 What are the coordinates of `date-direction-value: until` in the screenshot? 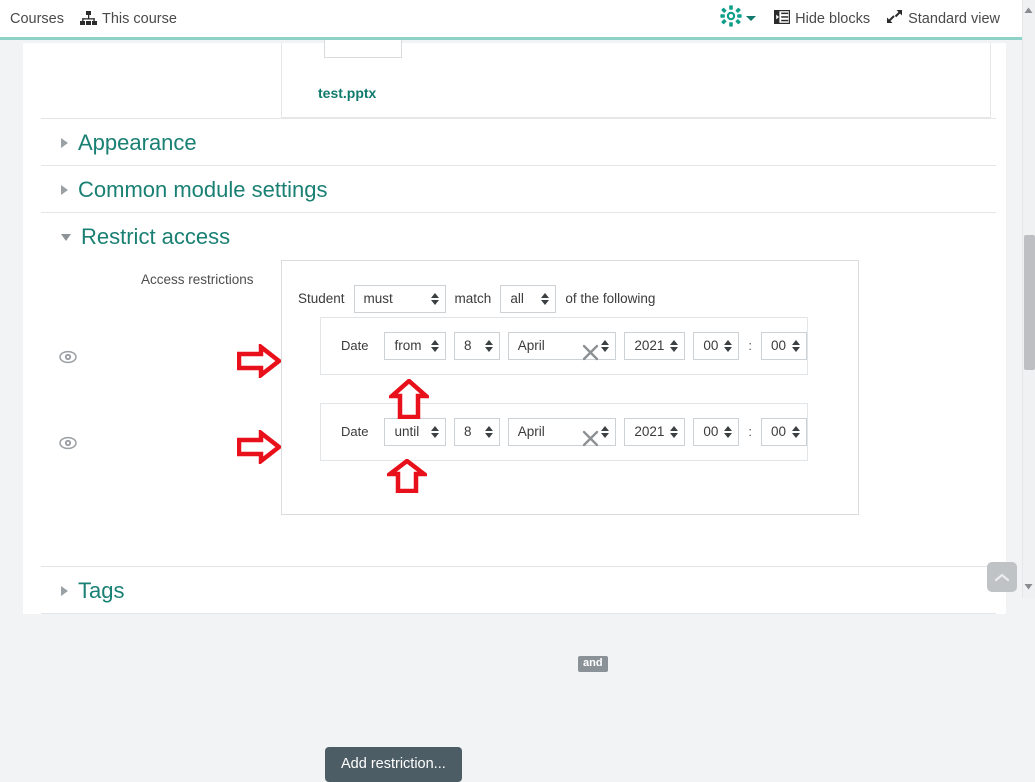 It's located at (407, 432).